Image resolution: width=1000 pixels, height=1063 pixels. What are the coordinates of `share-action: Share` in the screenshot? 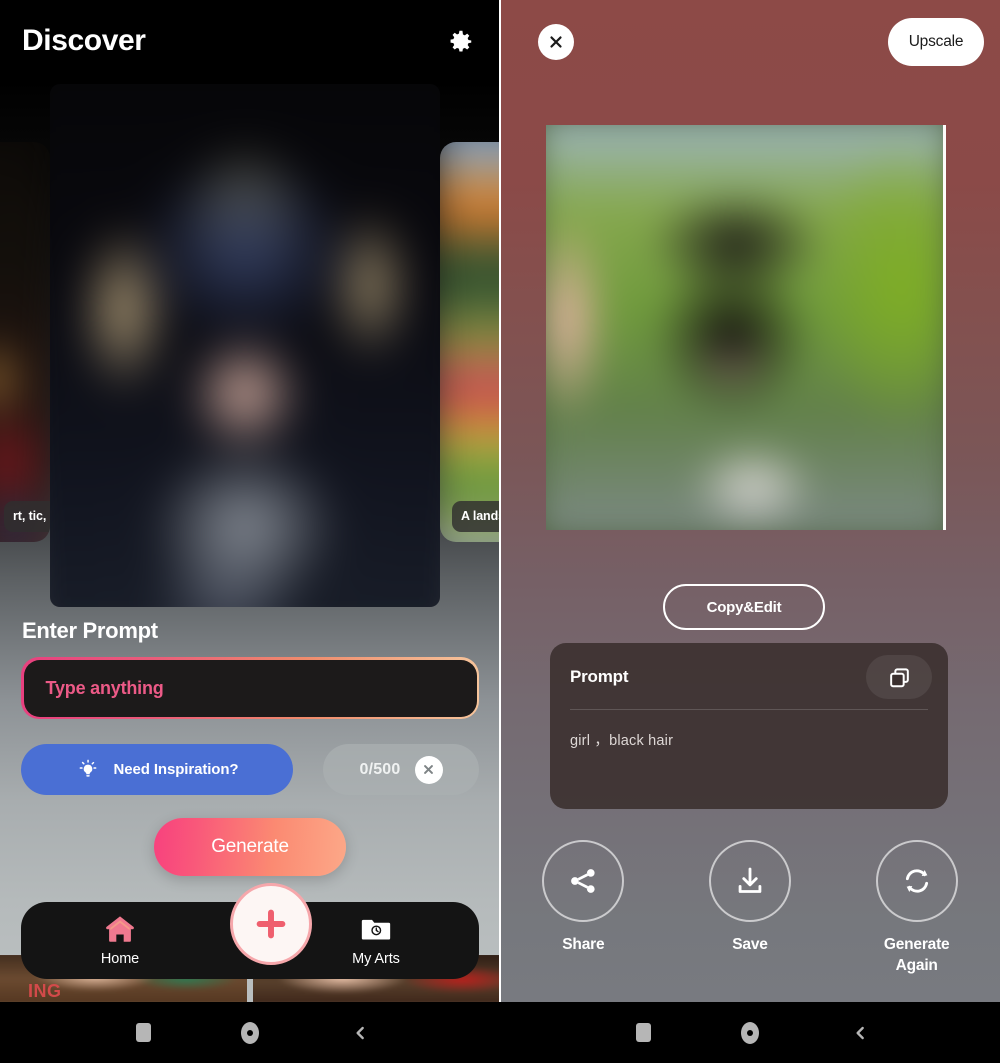 It's located at (583, 908).